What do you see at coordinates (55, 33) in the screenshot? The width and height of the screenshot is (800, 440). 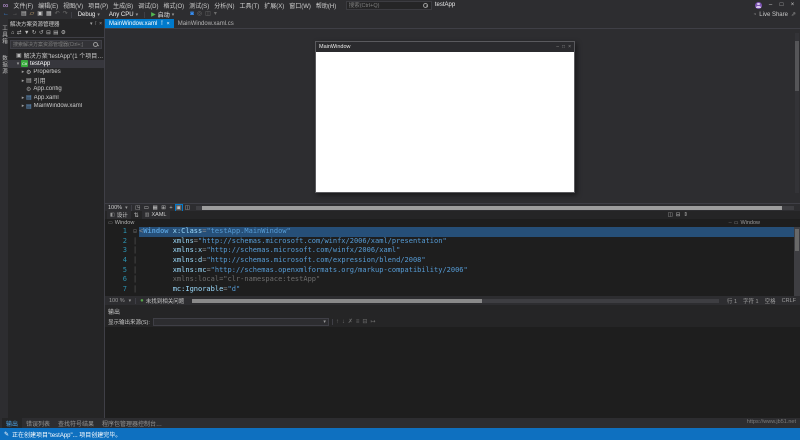 I see `show-all-files-icon: ▤` at bounding box center [55, 33].